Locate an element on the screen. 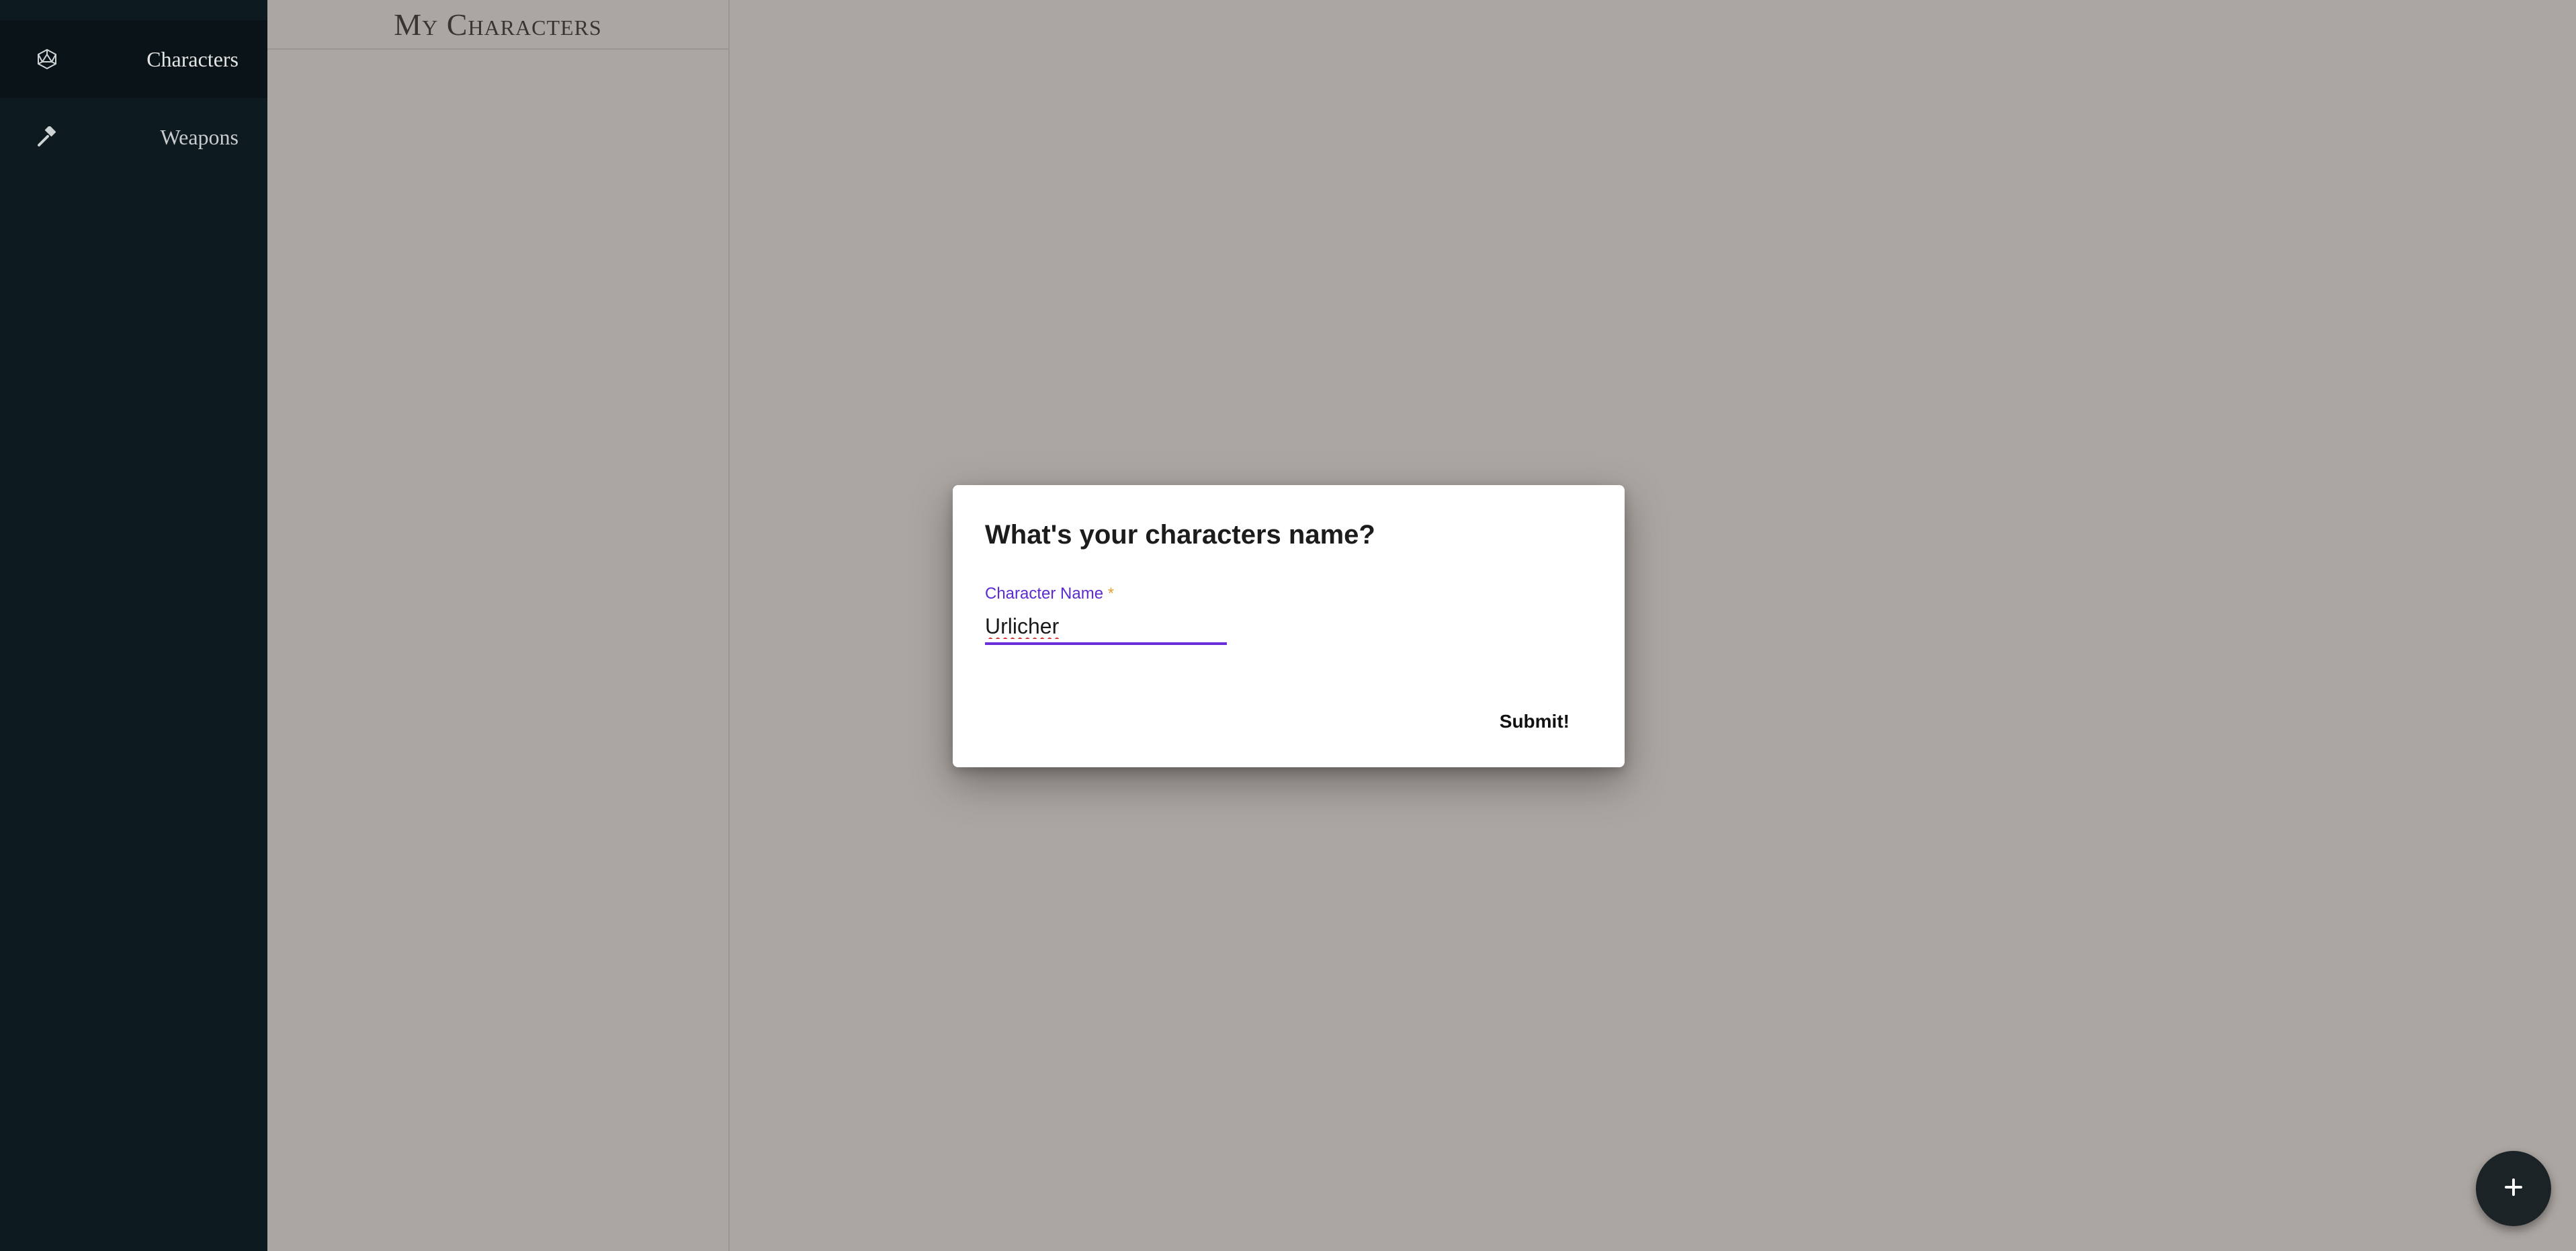  hammer-icon is located at coordinates (47, 137).